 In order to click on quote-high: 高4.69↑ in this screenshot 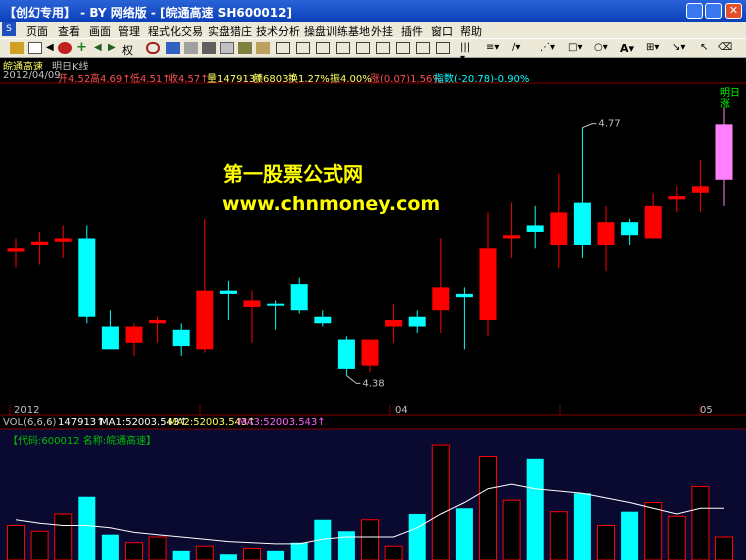, I will do `click(110, 79)`.